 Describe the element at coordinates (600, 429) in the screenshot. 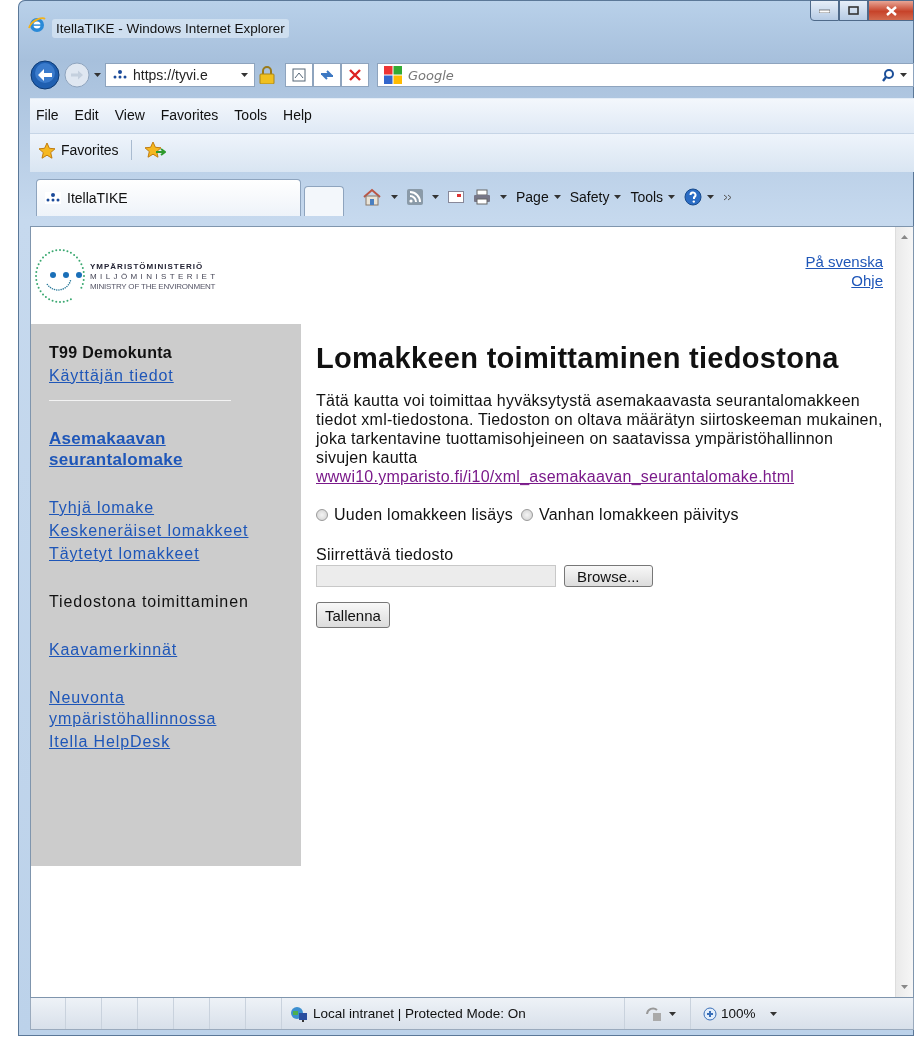

I see `intro-text: Tätä kautta voi toimittaa hyväksytystä asemakaavasta seurantalomakkeen tiedot xml-tiedostona. Tiedoston on oltava määrätyn siirtoskeeman mukainen, joka tarkentavine tuottamisohjeineen on saatavissa ympäristöhallinnon sivujen kautta` at that location.